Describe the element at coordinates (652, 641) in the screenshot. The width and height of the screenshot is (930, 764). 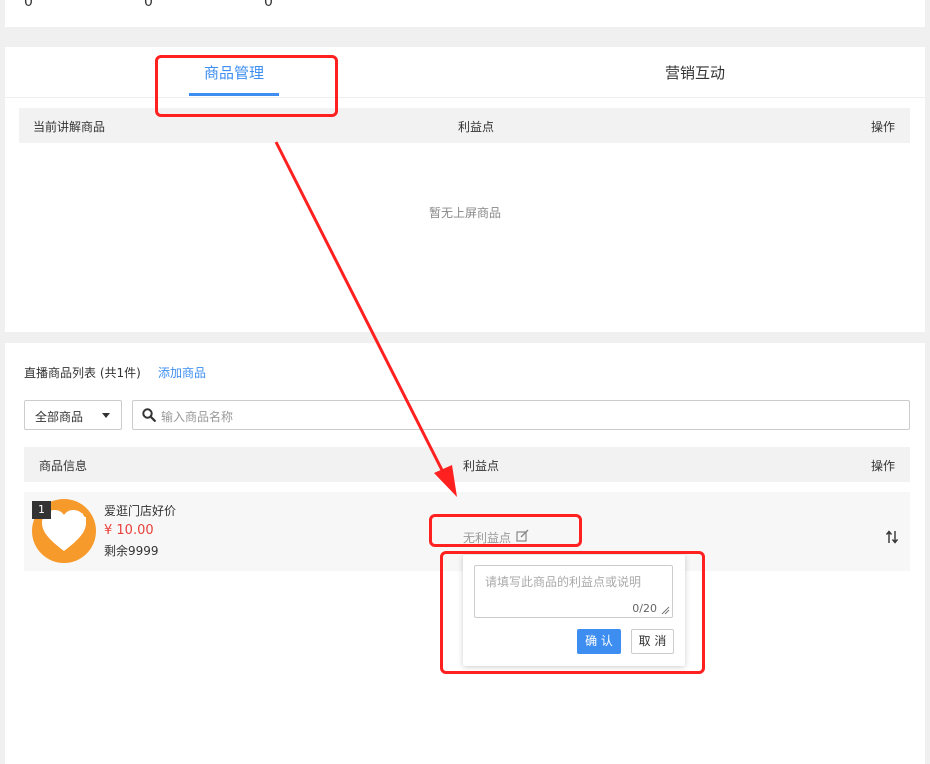
I see `cancel-button: 取 消` at that location.